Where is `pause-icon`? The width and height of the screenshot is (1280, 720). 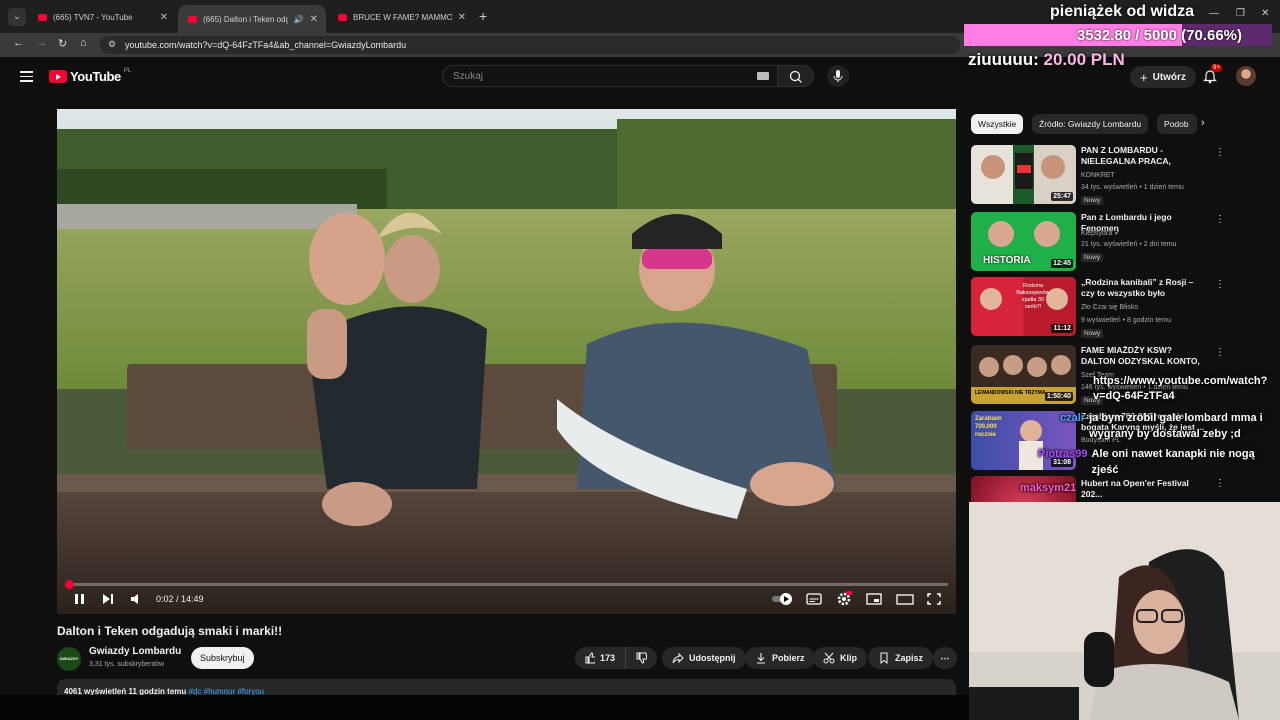
pause-icon is located at coordinates (79, 599).